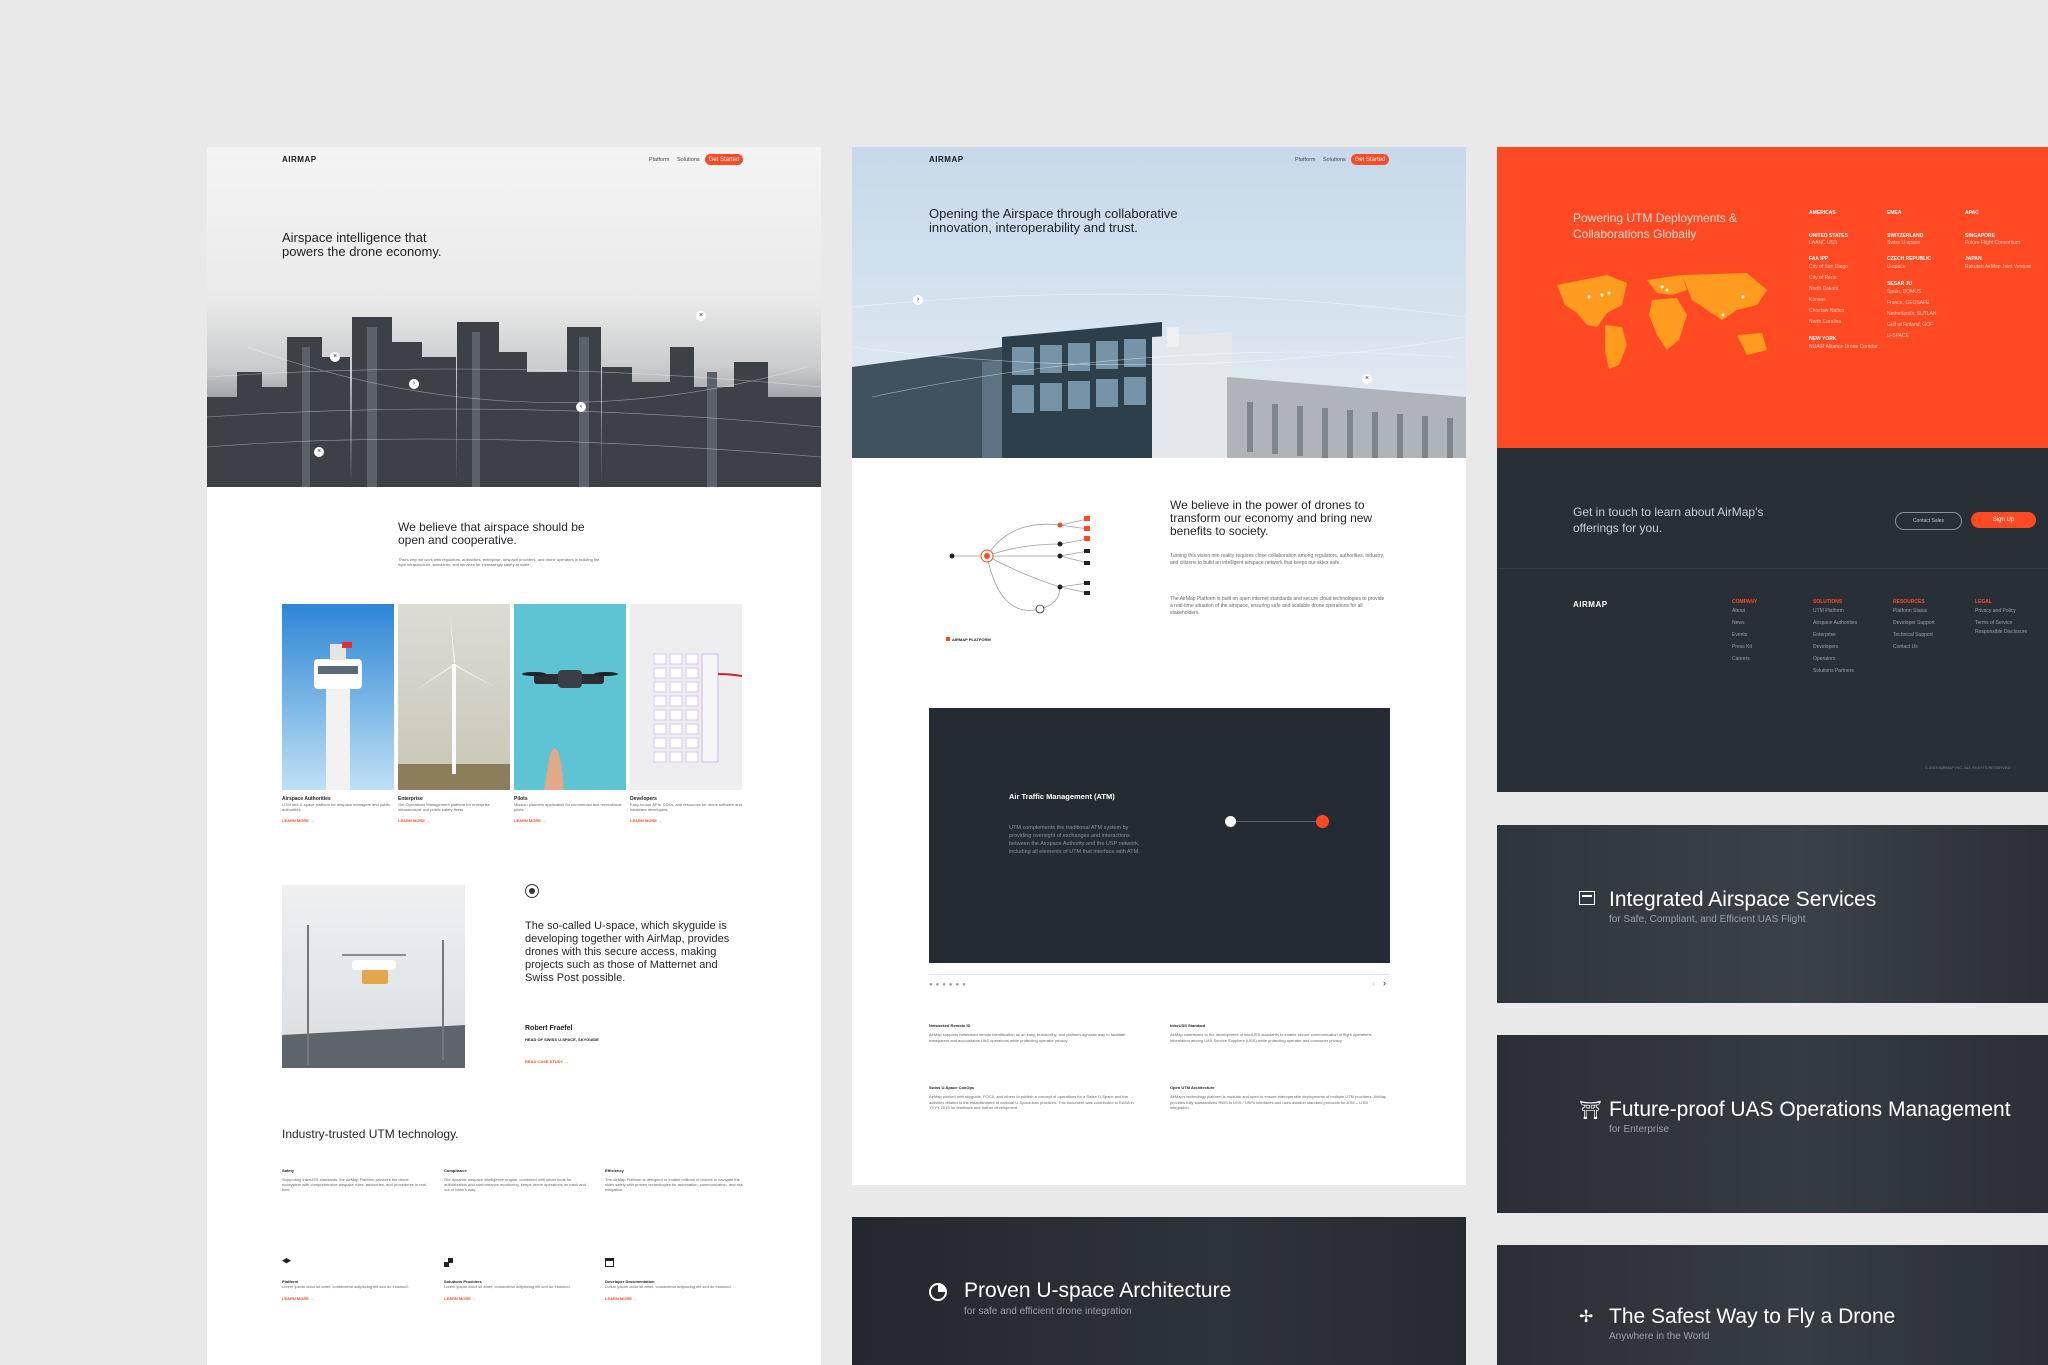  What do you see at coordinates (2007, 632) in the screenshot?
I see `footer-link: Responsible Disclosure` at bounding box center [2007, 632].